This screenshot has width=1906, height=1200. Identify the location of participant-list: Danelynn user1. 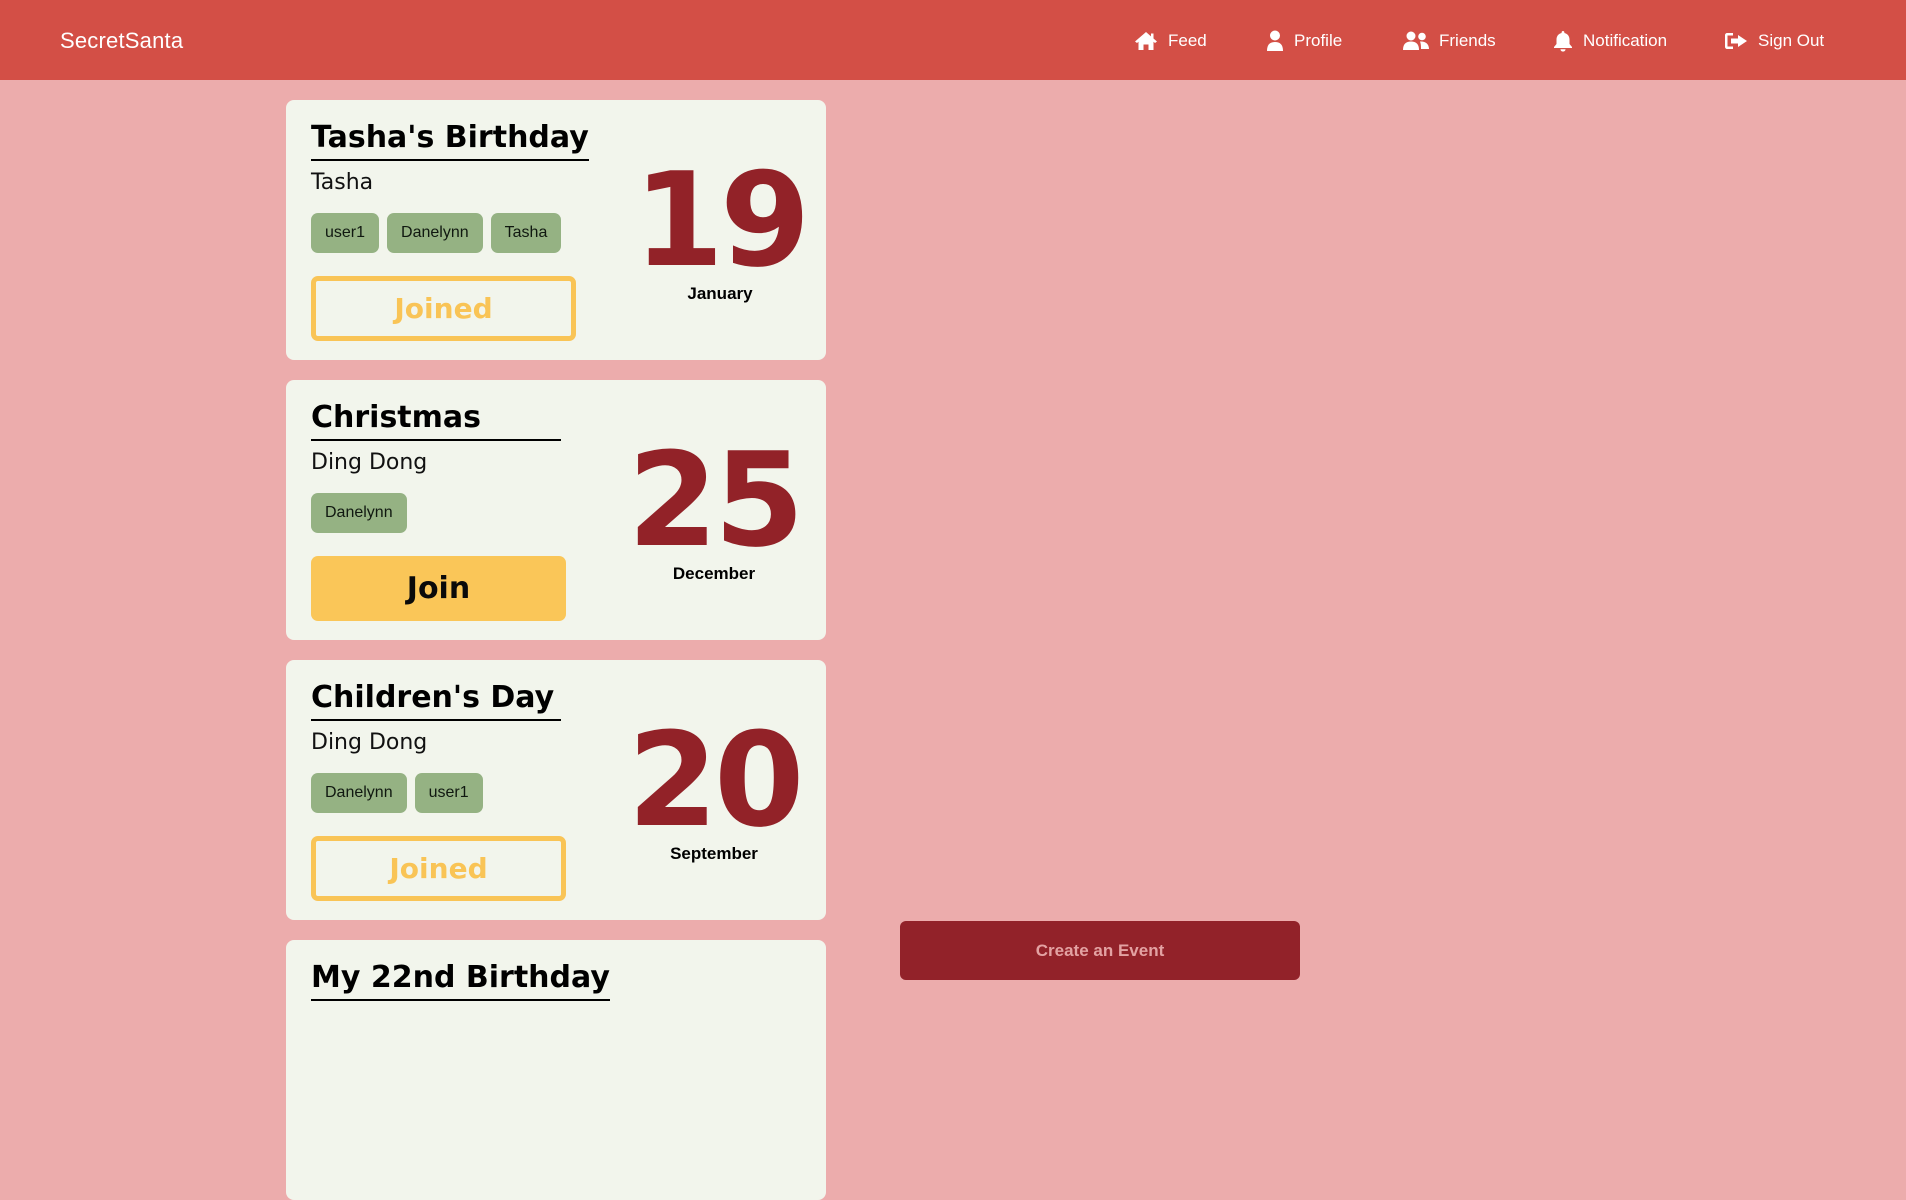
(397, 793).